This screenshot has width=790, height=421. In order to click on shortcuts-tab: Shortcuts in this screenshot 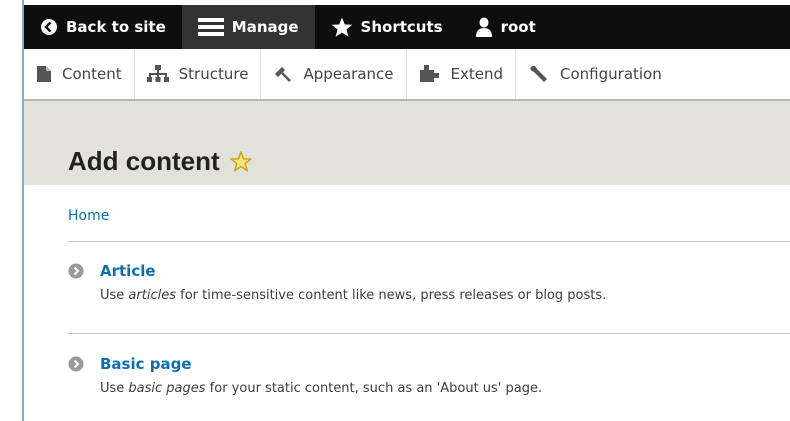, I will do `click(387, 27)`.